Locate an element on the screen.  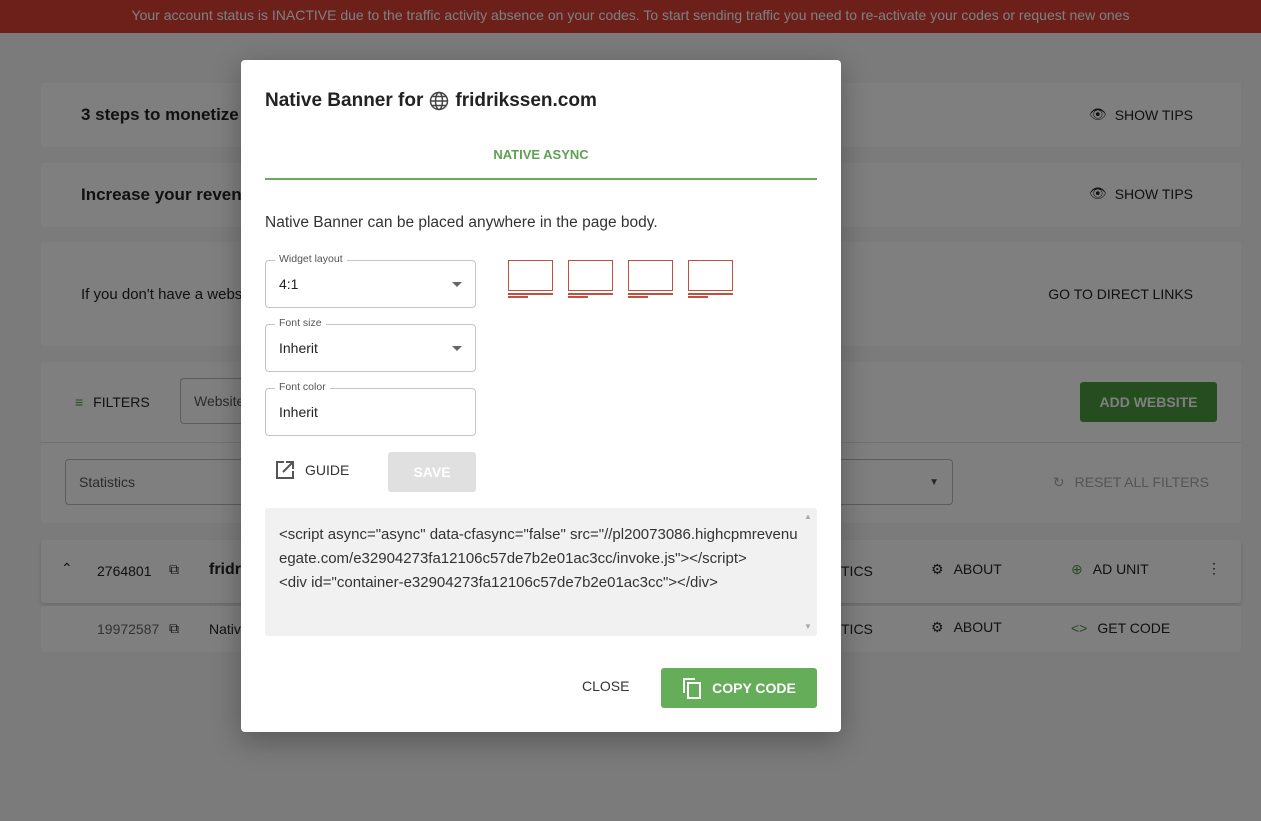
font-size-label: Font size is located at coordinates (300, 323).